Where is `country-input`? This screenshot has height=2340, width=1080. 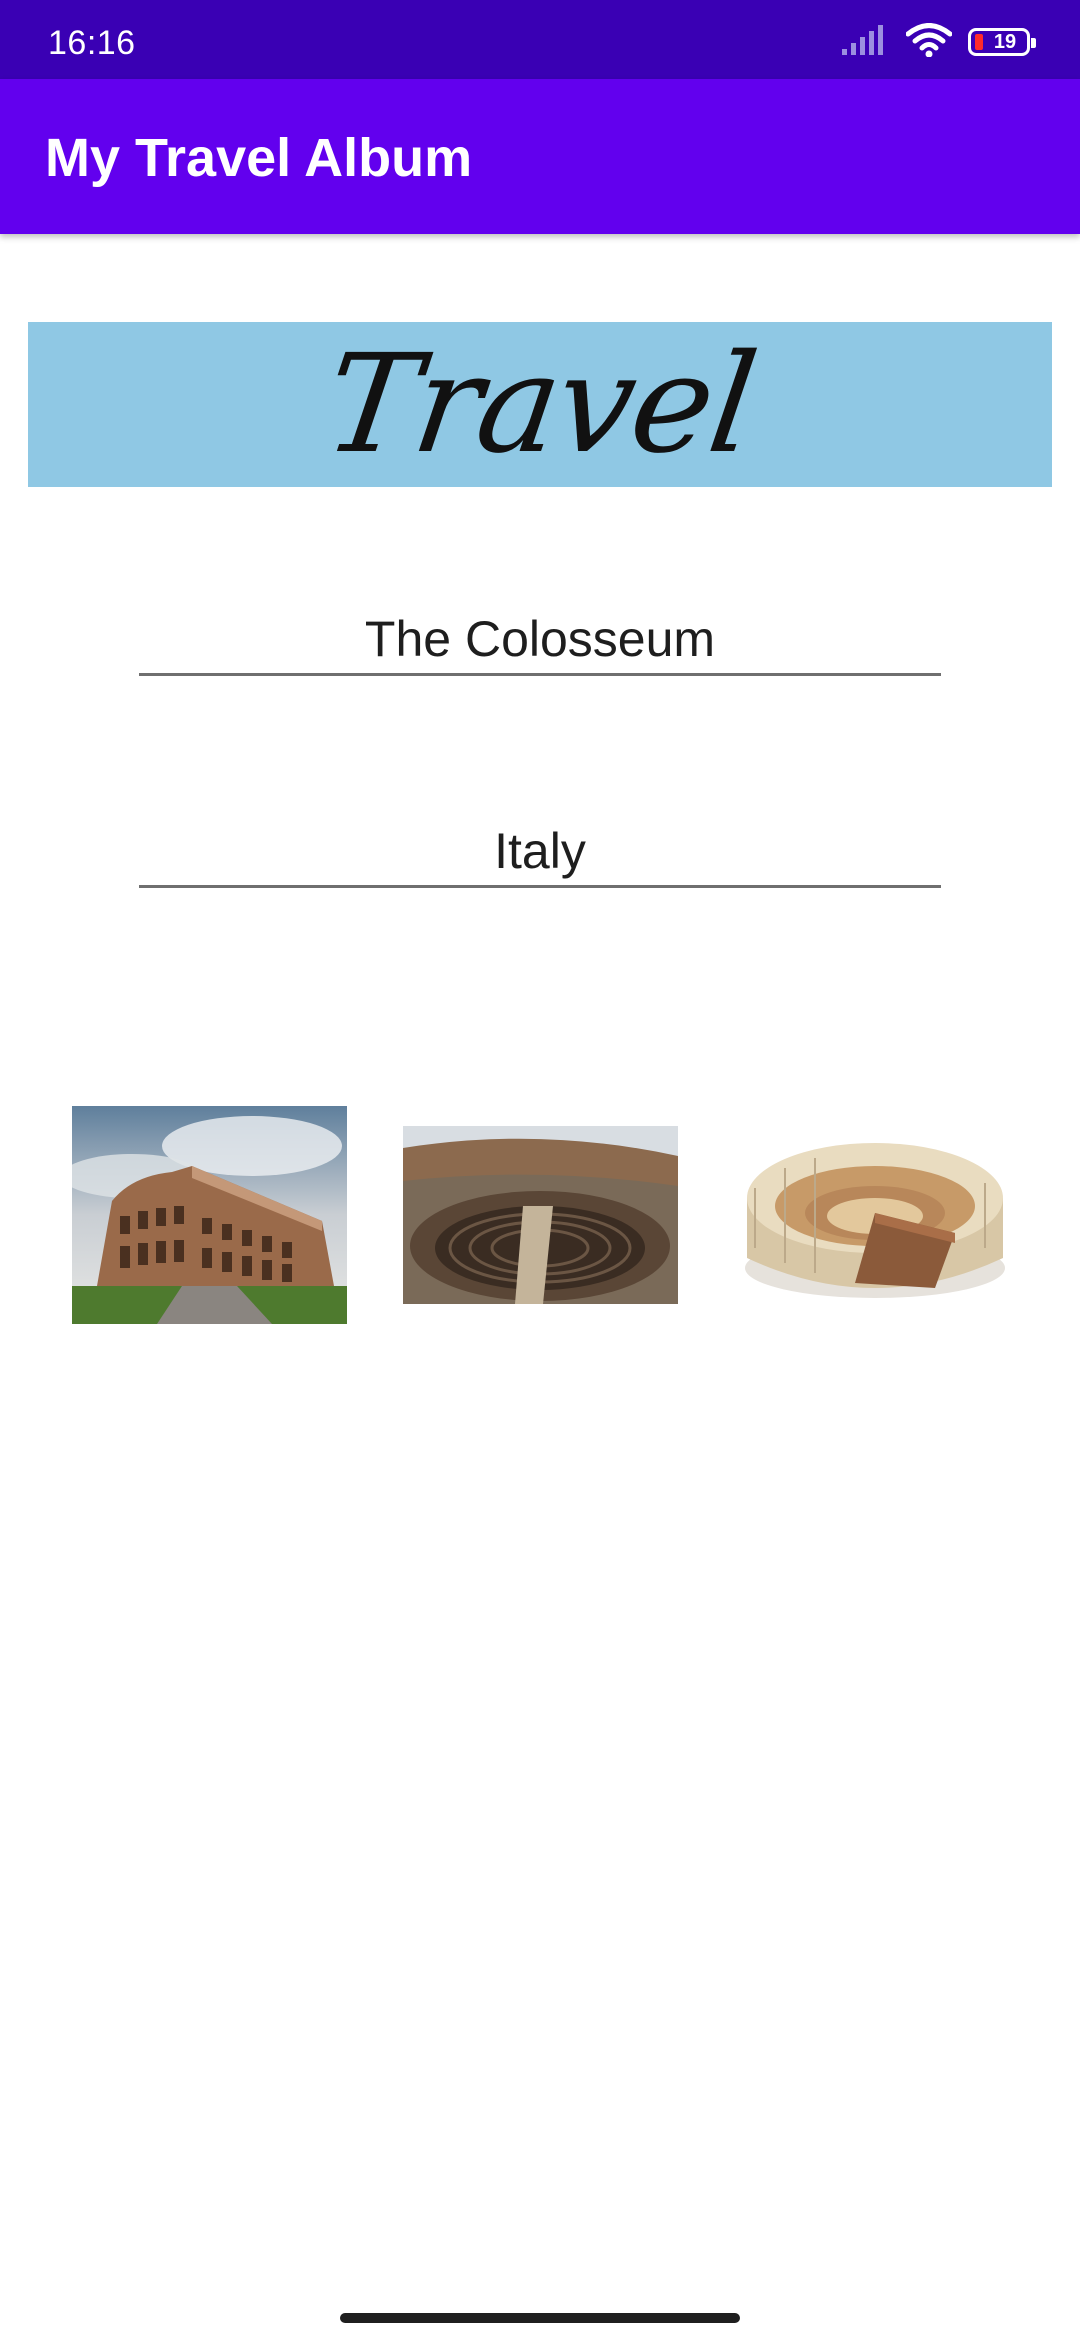
country-input is located at coordinates (540, 852).